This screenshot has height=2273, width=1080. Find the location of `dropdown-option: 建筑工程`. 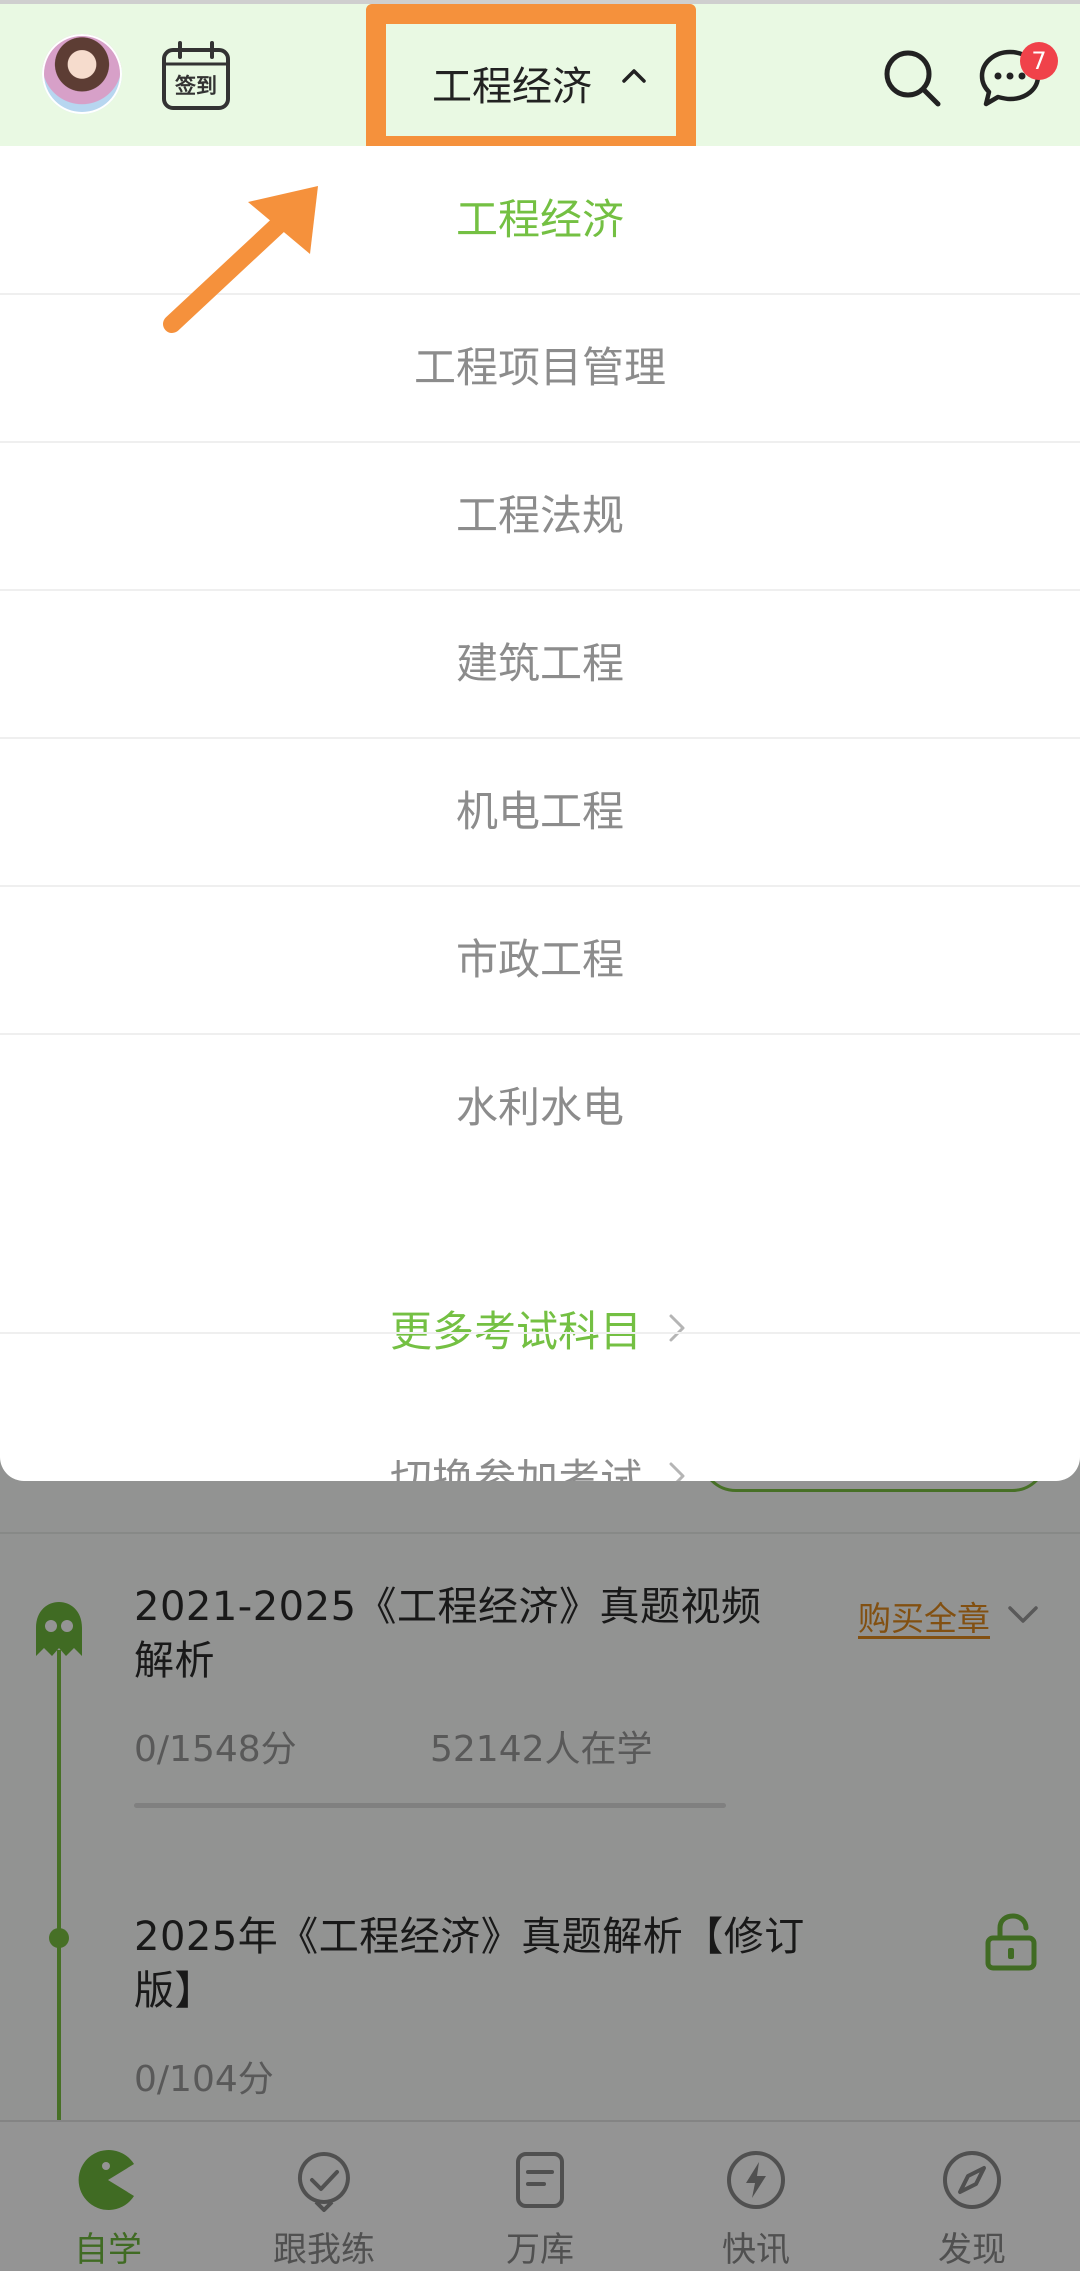

dropdown-option: 建筑工程 is located at coordinates (540, 664).